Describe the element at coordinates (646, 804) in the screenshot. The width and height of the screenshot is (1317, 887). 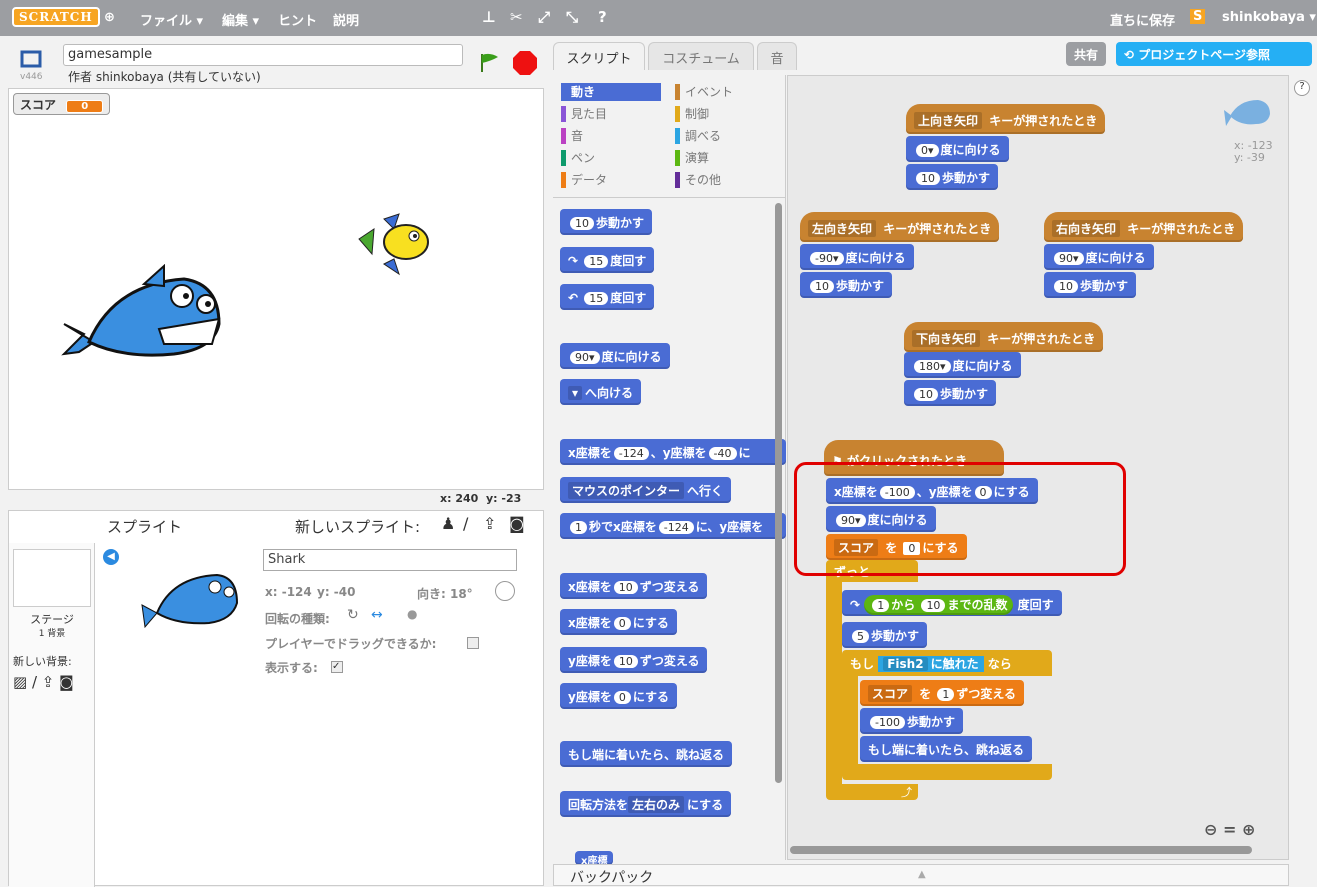
I see `palette-rotation-style-block: 回転方法を 左右のみ にする` at that location.